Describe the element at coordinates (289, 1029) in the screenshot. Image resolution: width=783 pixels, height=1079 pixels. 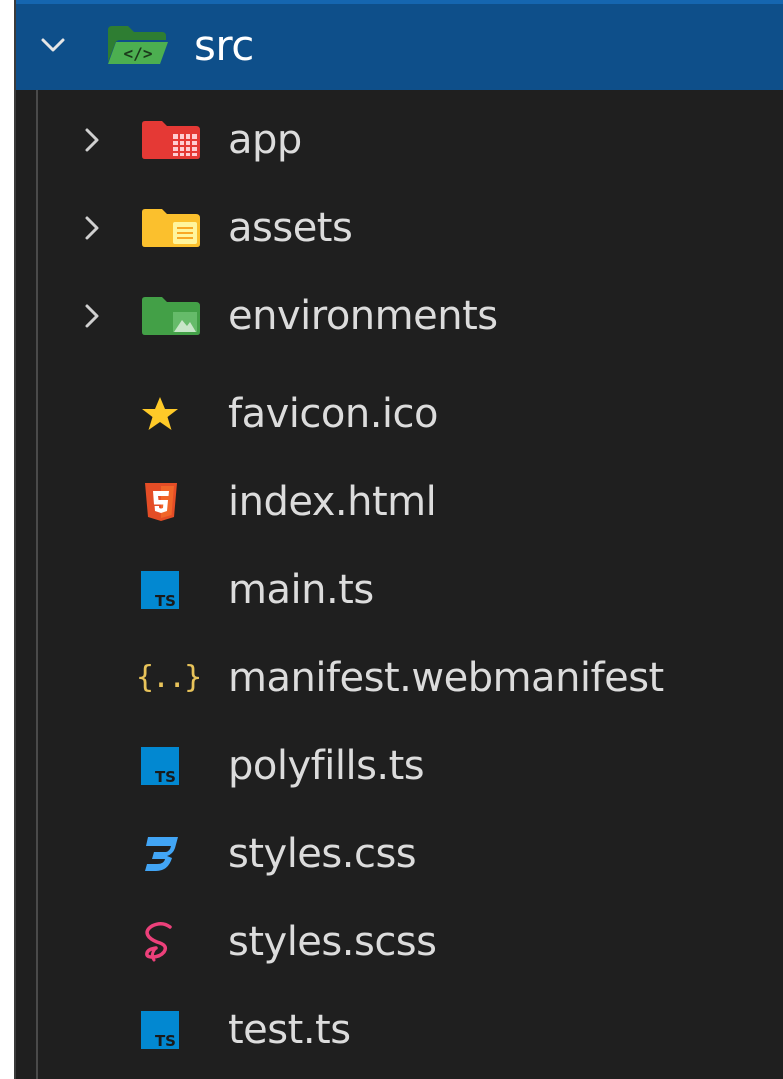
I see `tree-item-label: test.ts` at that location.